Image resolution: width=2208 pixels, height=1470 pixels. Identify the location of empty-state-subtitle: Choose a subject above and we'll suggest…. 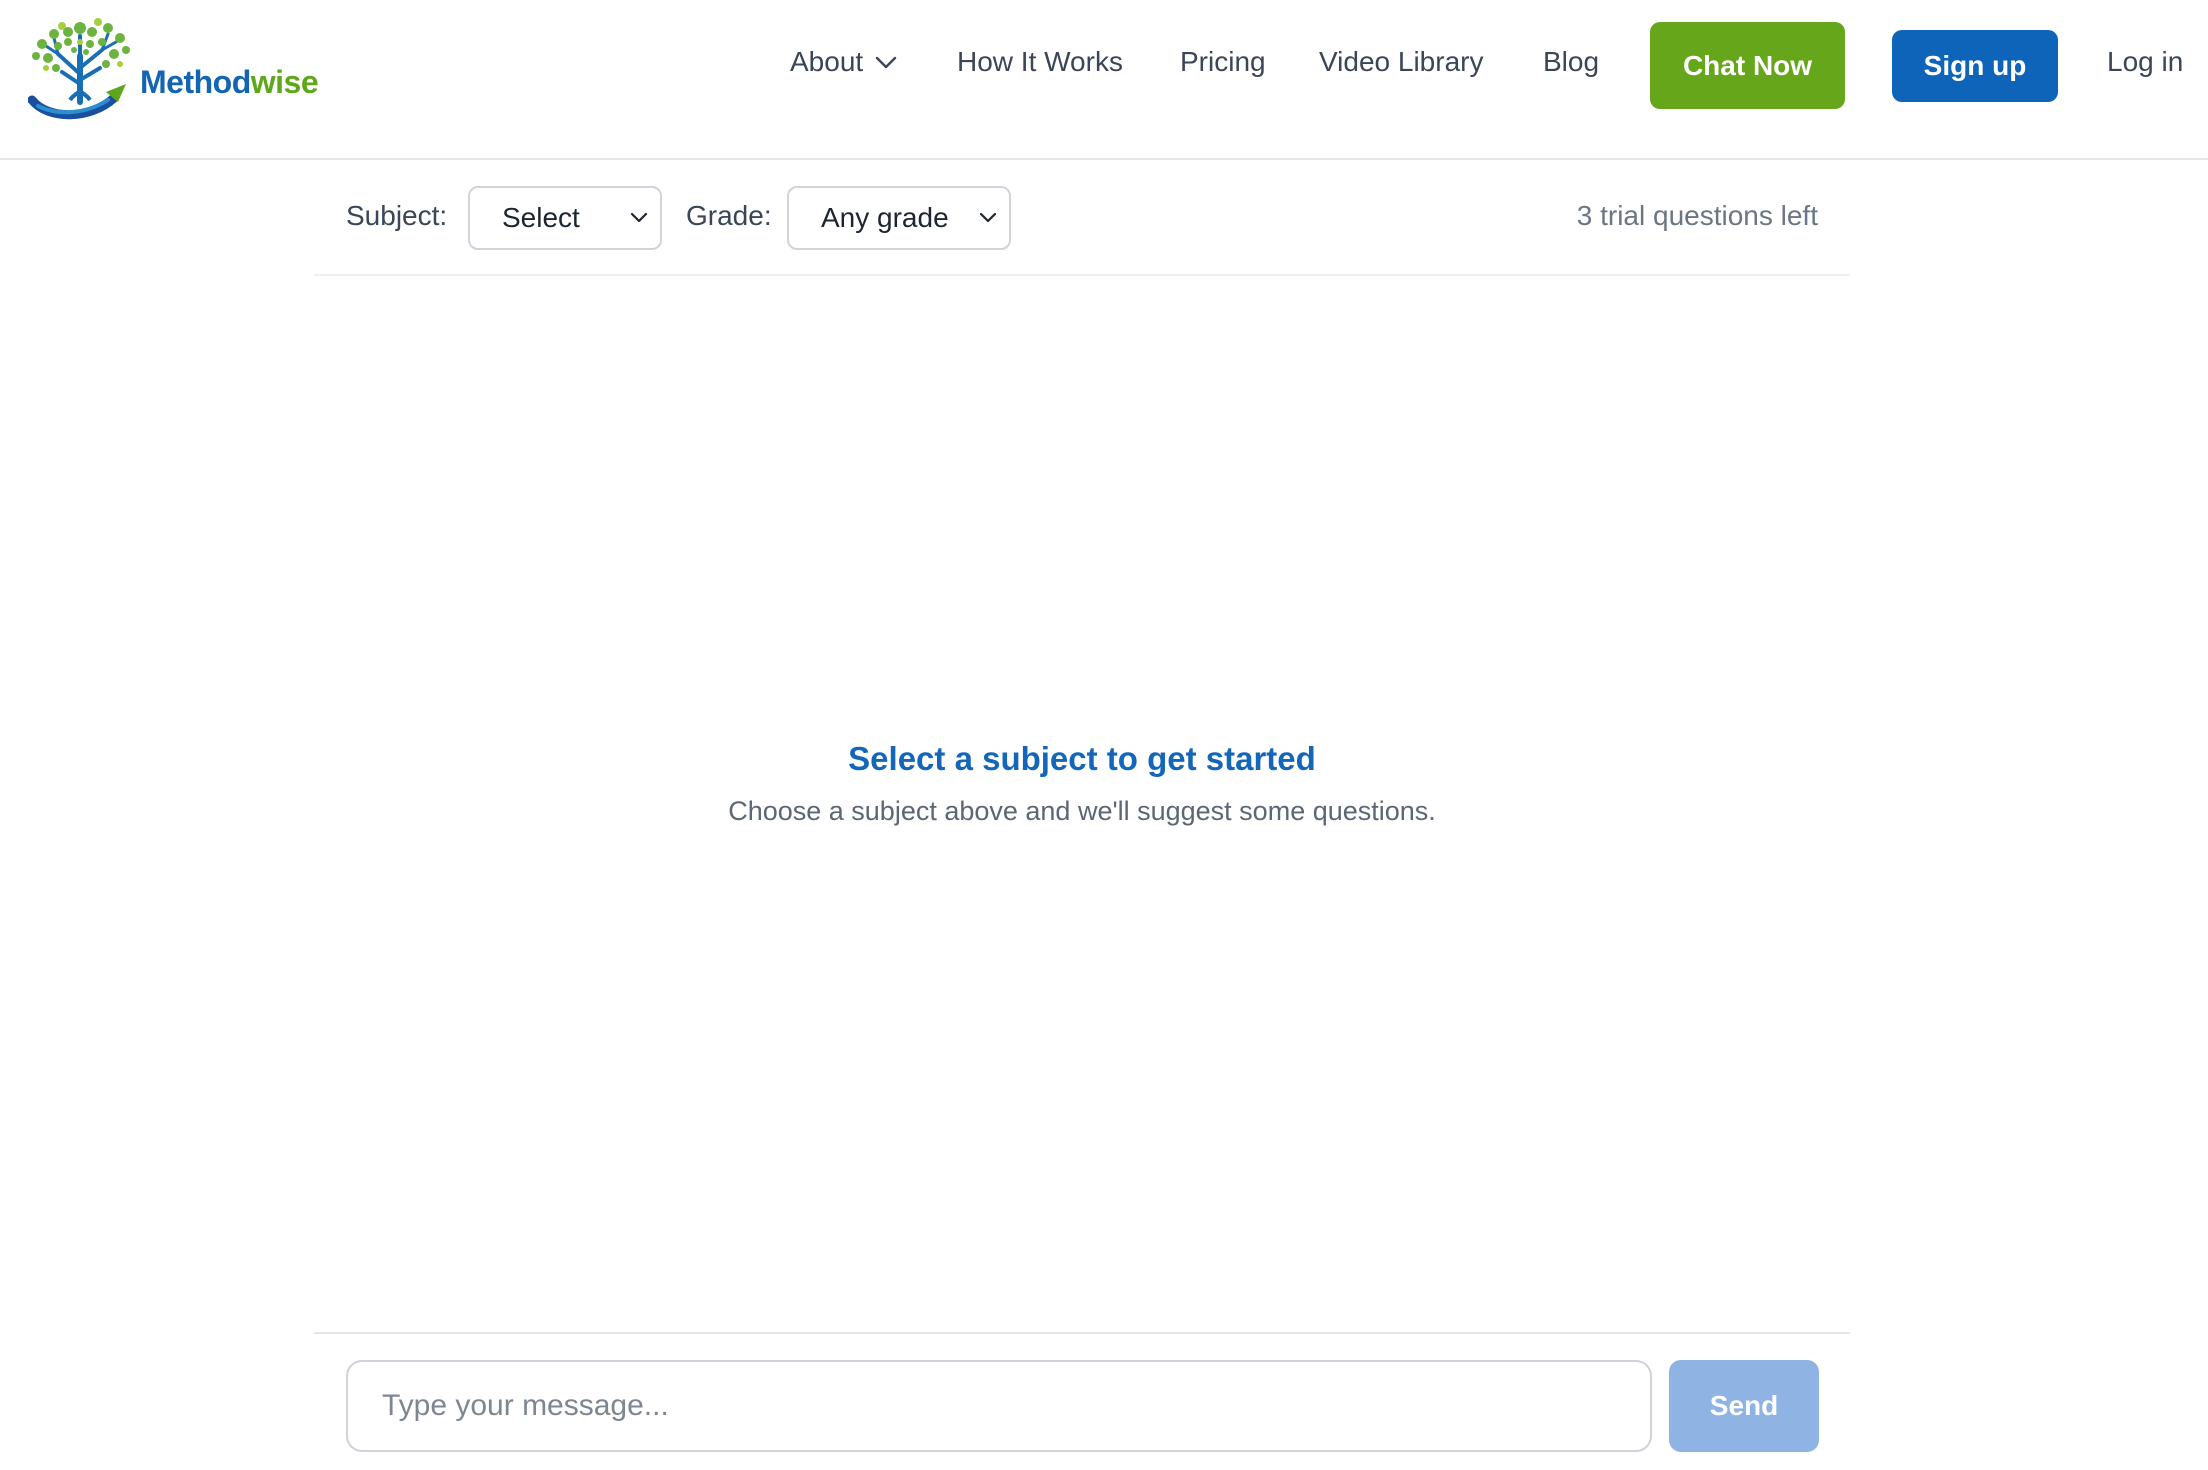
(1082, 811).